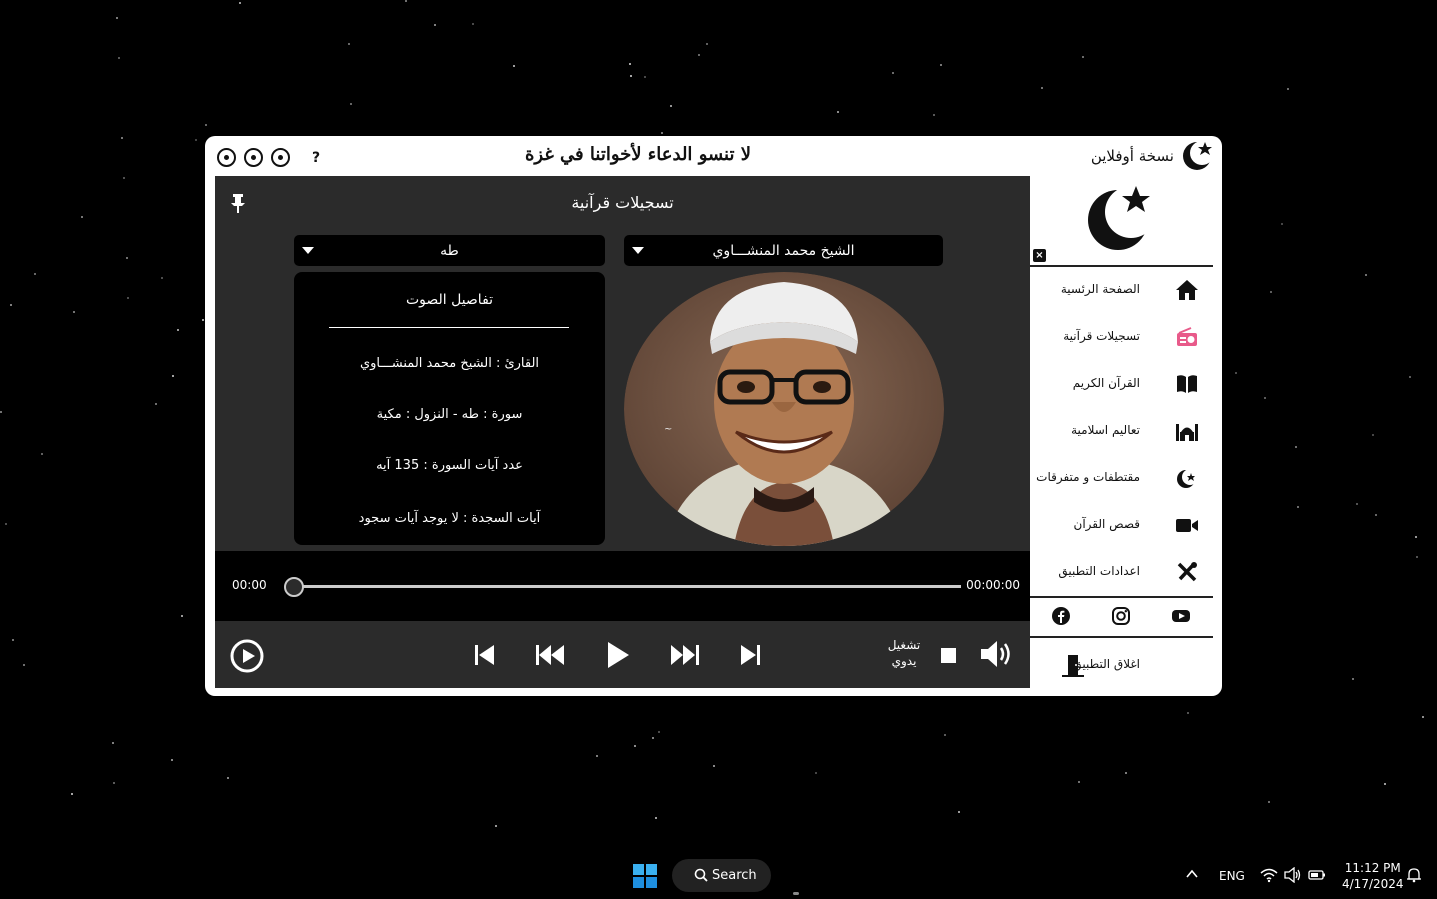  What do you see at coordinates (550, 655) in the screenshot?
I see `rewind-icon` at bounding box center [550, 655].